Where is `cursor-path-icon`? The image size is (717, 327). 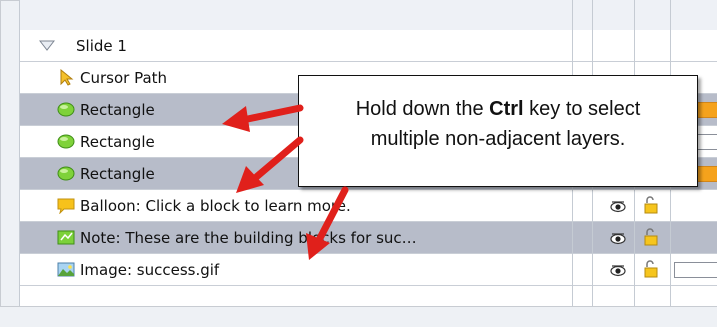 cursor-path-icon is located at coordinates (67, 77).